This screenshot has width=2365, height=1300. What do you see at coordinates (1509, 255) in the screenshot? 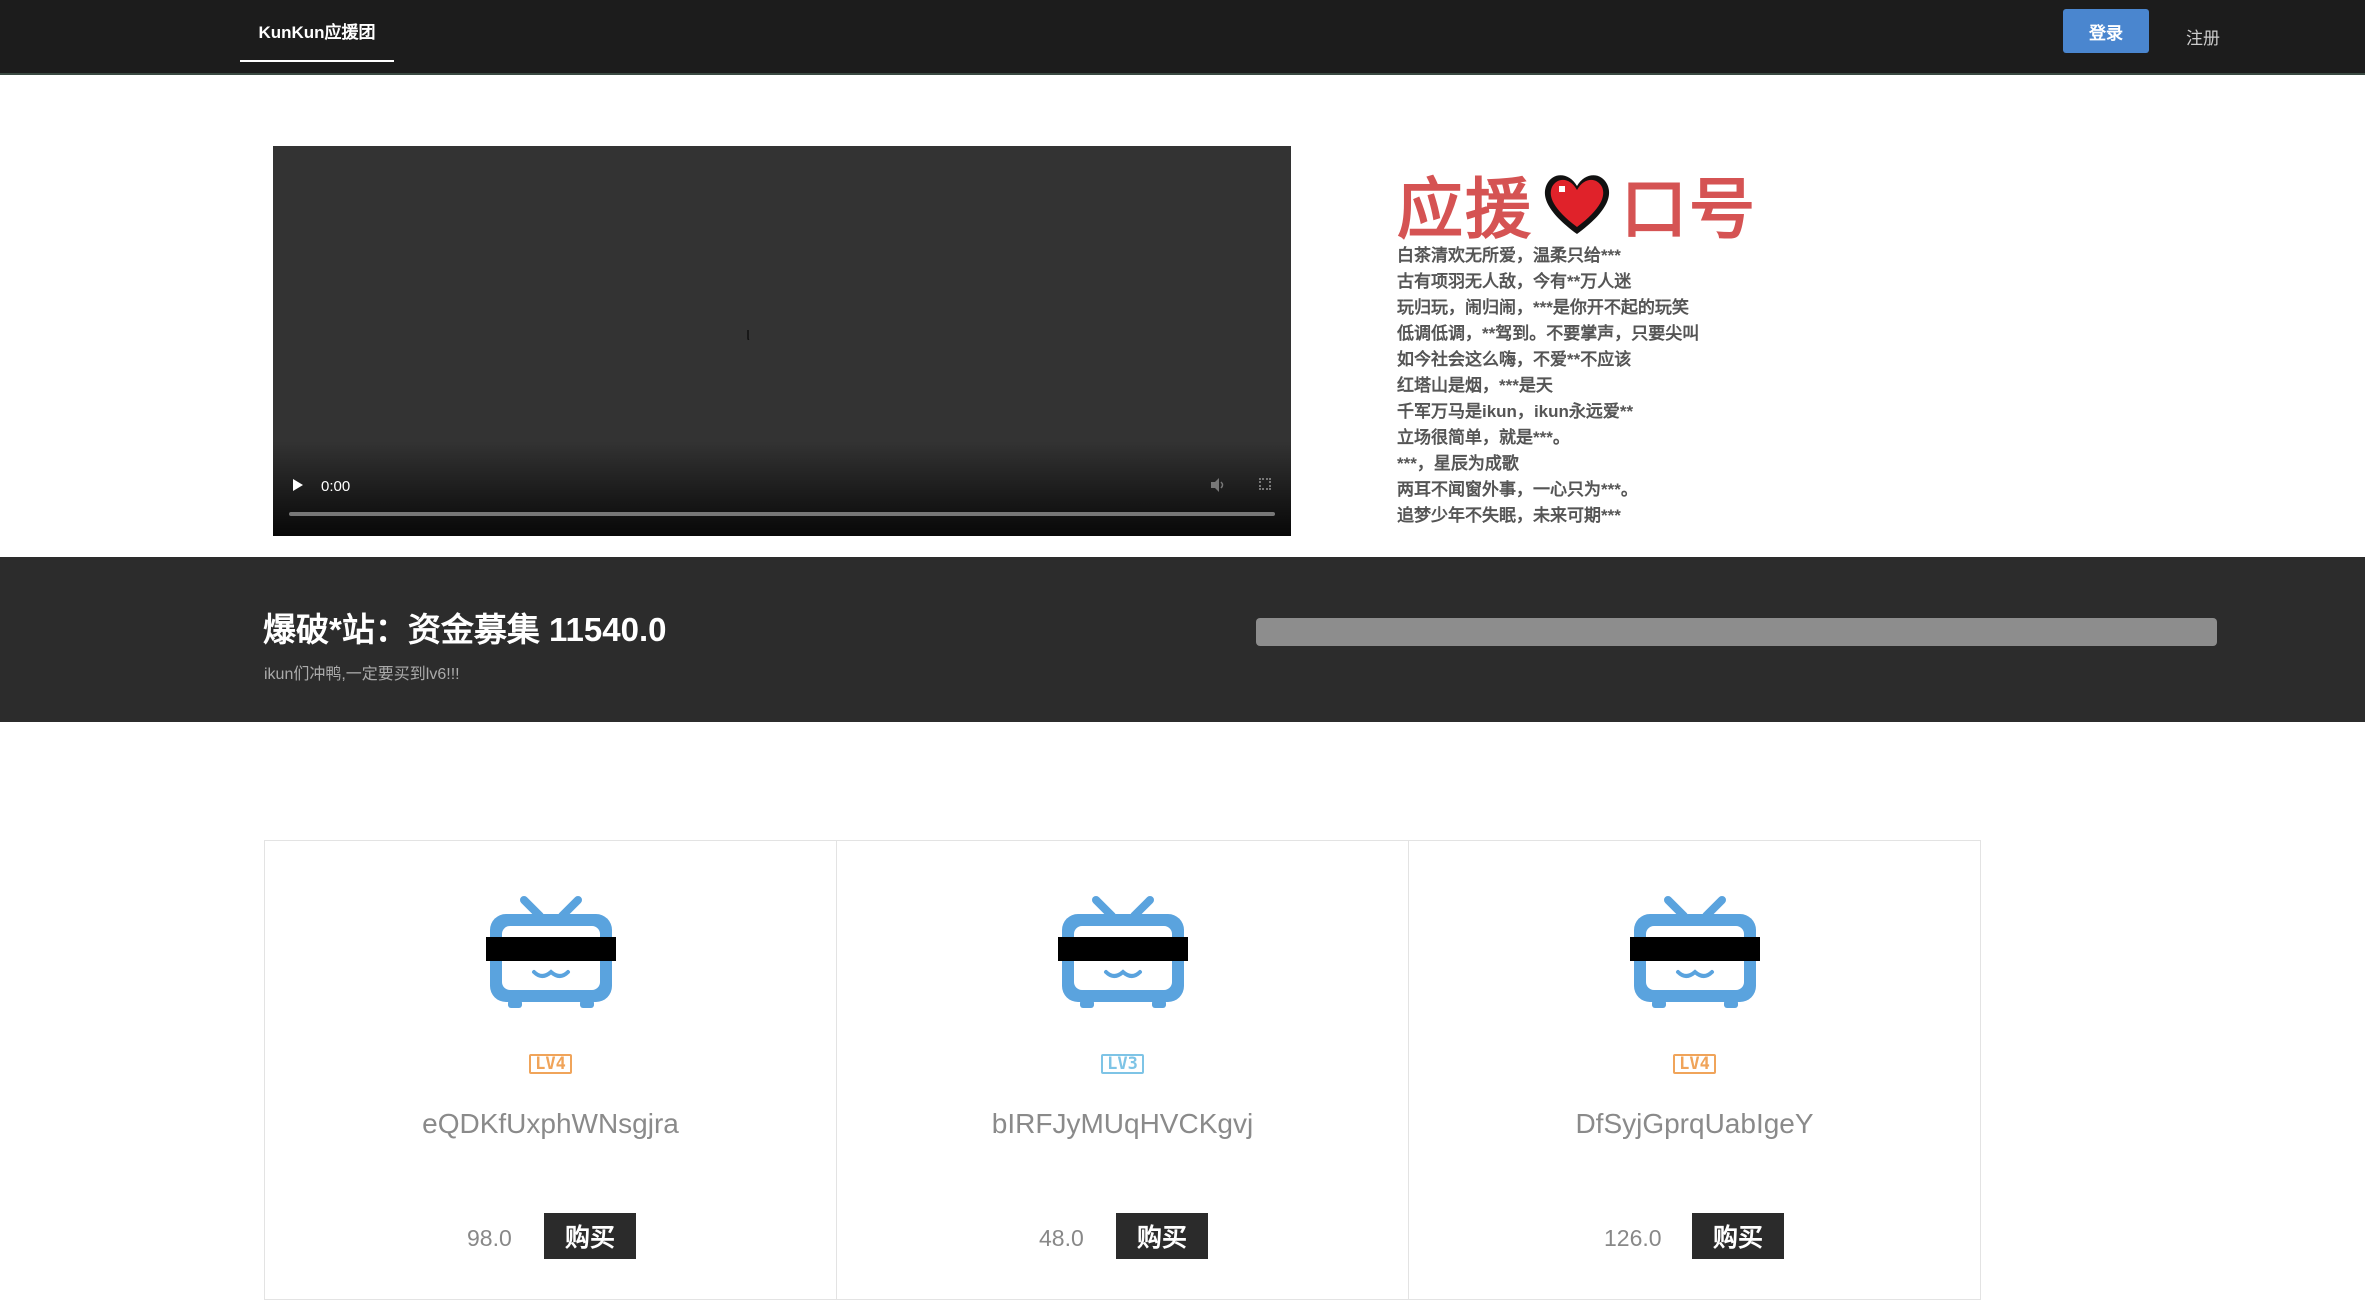
I see `slogan-line: 白茶清欢无所爱，温柔只给***` at bounding box center [1509, 255].